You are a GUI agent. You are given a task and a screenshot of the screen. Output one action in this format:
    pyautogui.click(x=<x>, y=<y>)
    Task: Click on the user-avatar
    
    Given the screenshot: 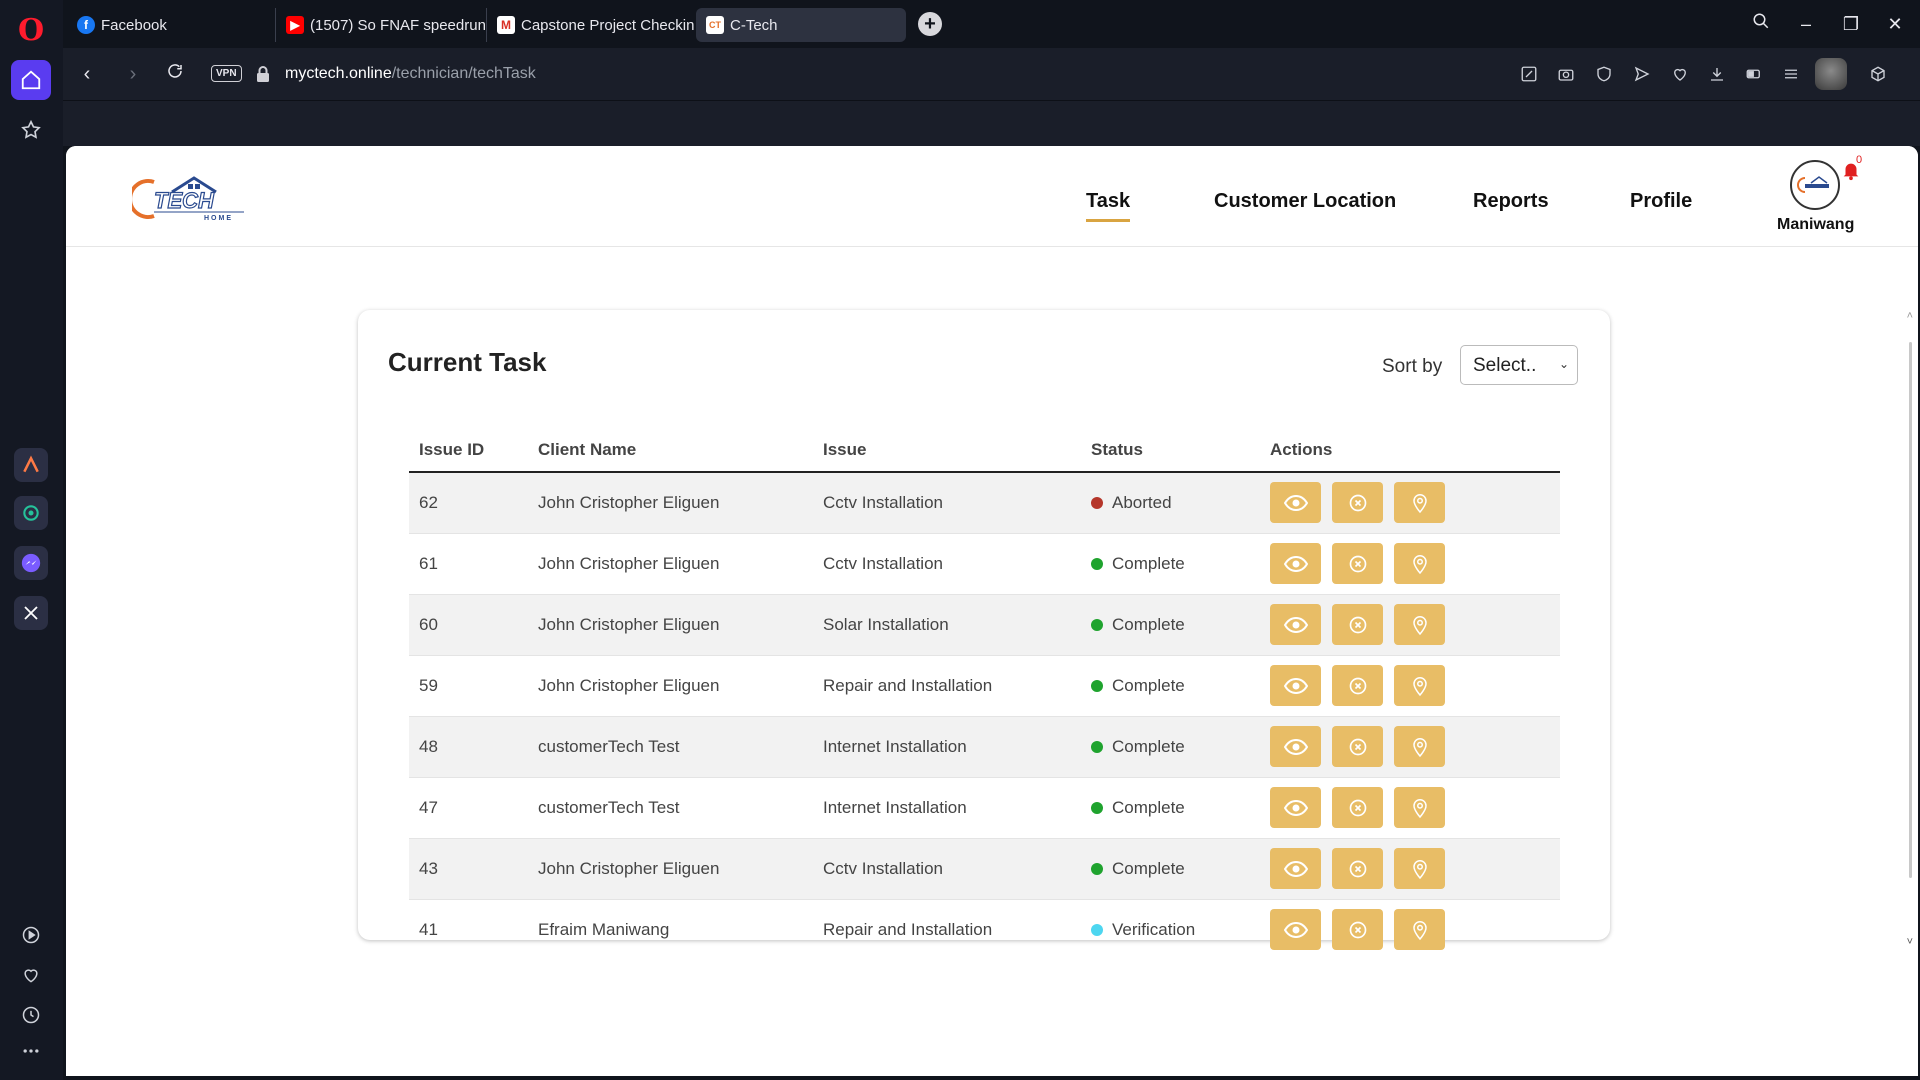 What is the action you would take?
    pyautogui.click(x=1815, y=185)
    